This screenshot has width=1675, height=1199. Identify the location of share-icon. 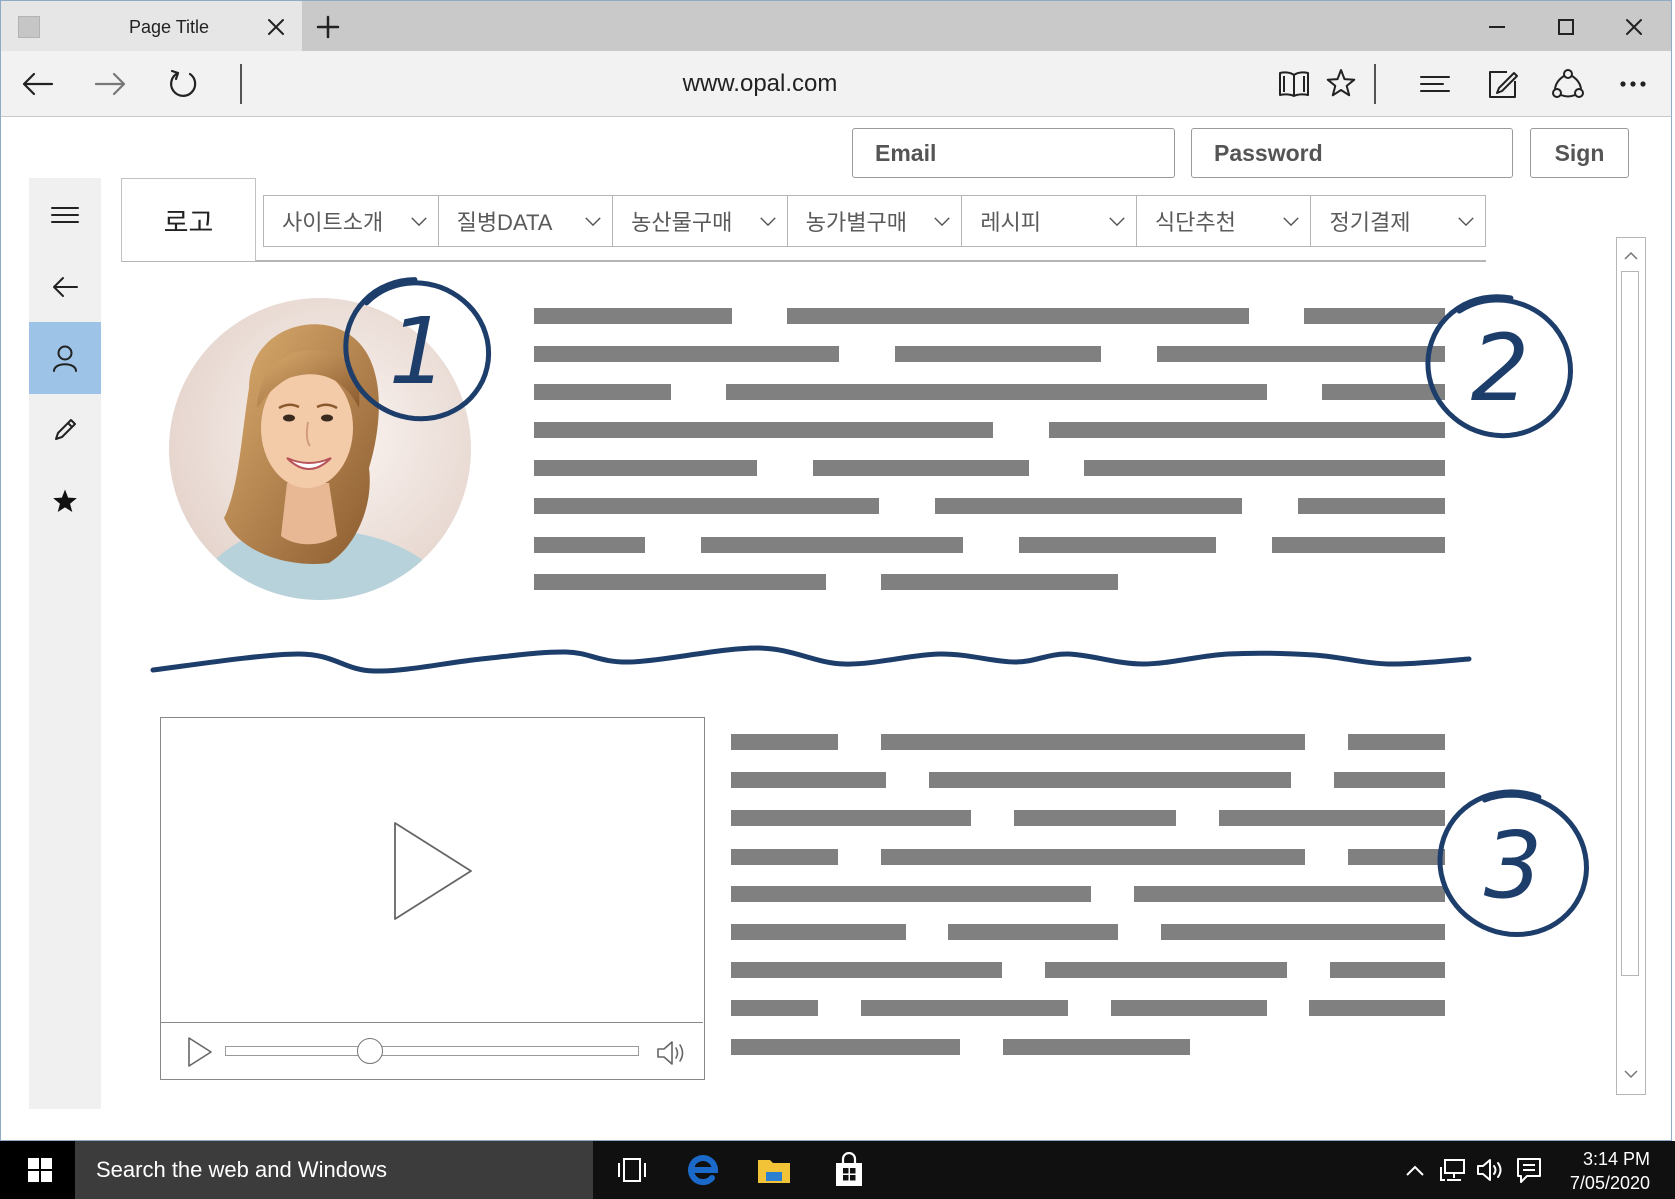
(1568, 84).